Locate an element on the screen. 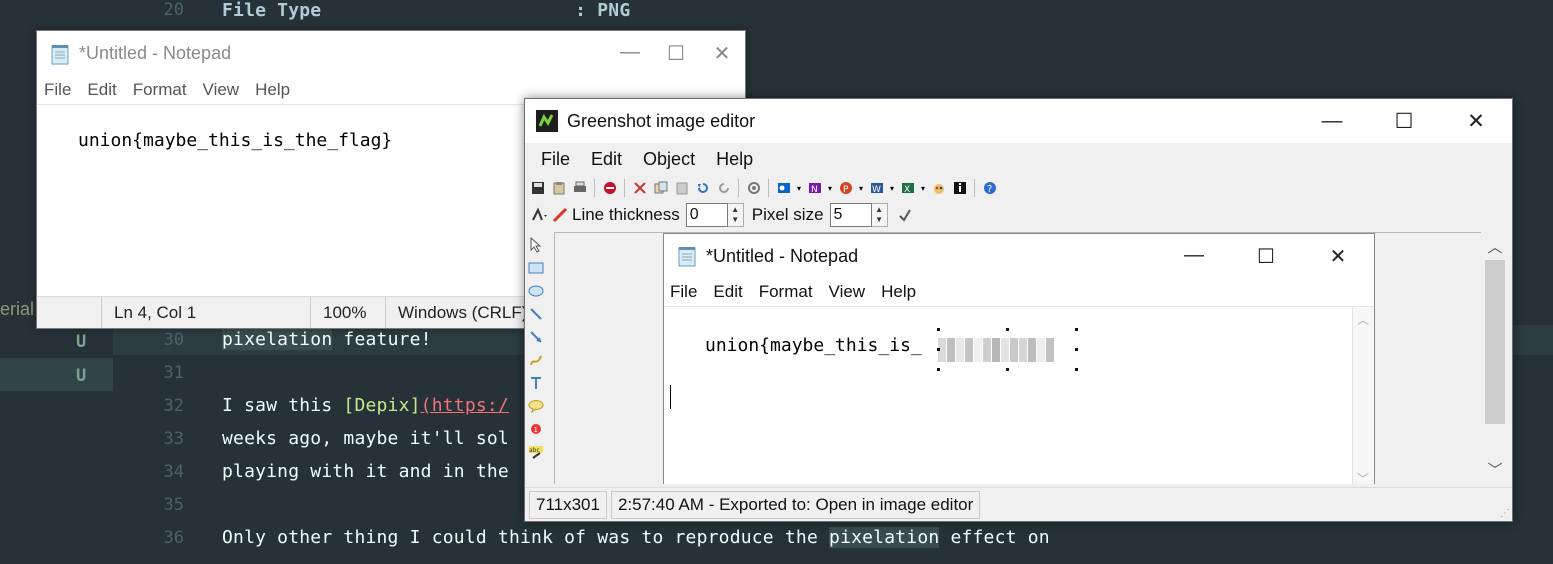  pixelated-region is located at coordinates (997, 350).